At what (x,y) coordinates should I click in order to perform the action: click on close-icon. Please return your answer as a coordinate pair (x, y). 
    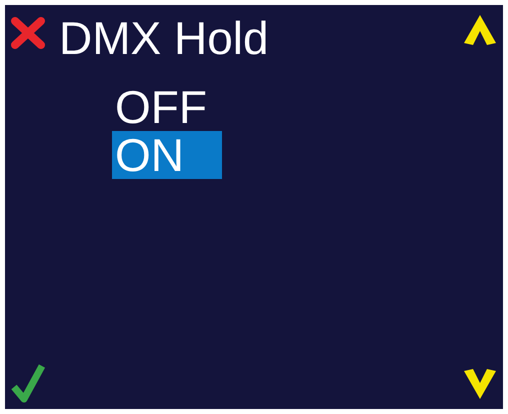
    Looking at the image, I should click on (28, 33).